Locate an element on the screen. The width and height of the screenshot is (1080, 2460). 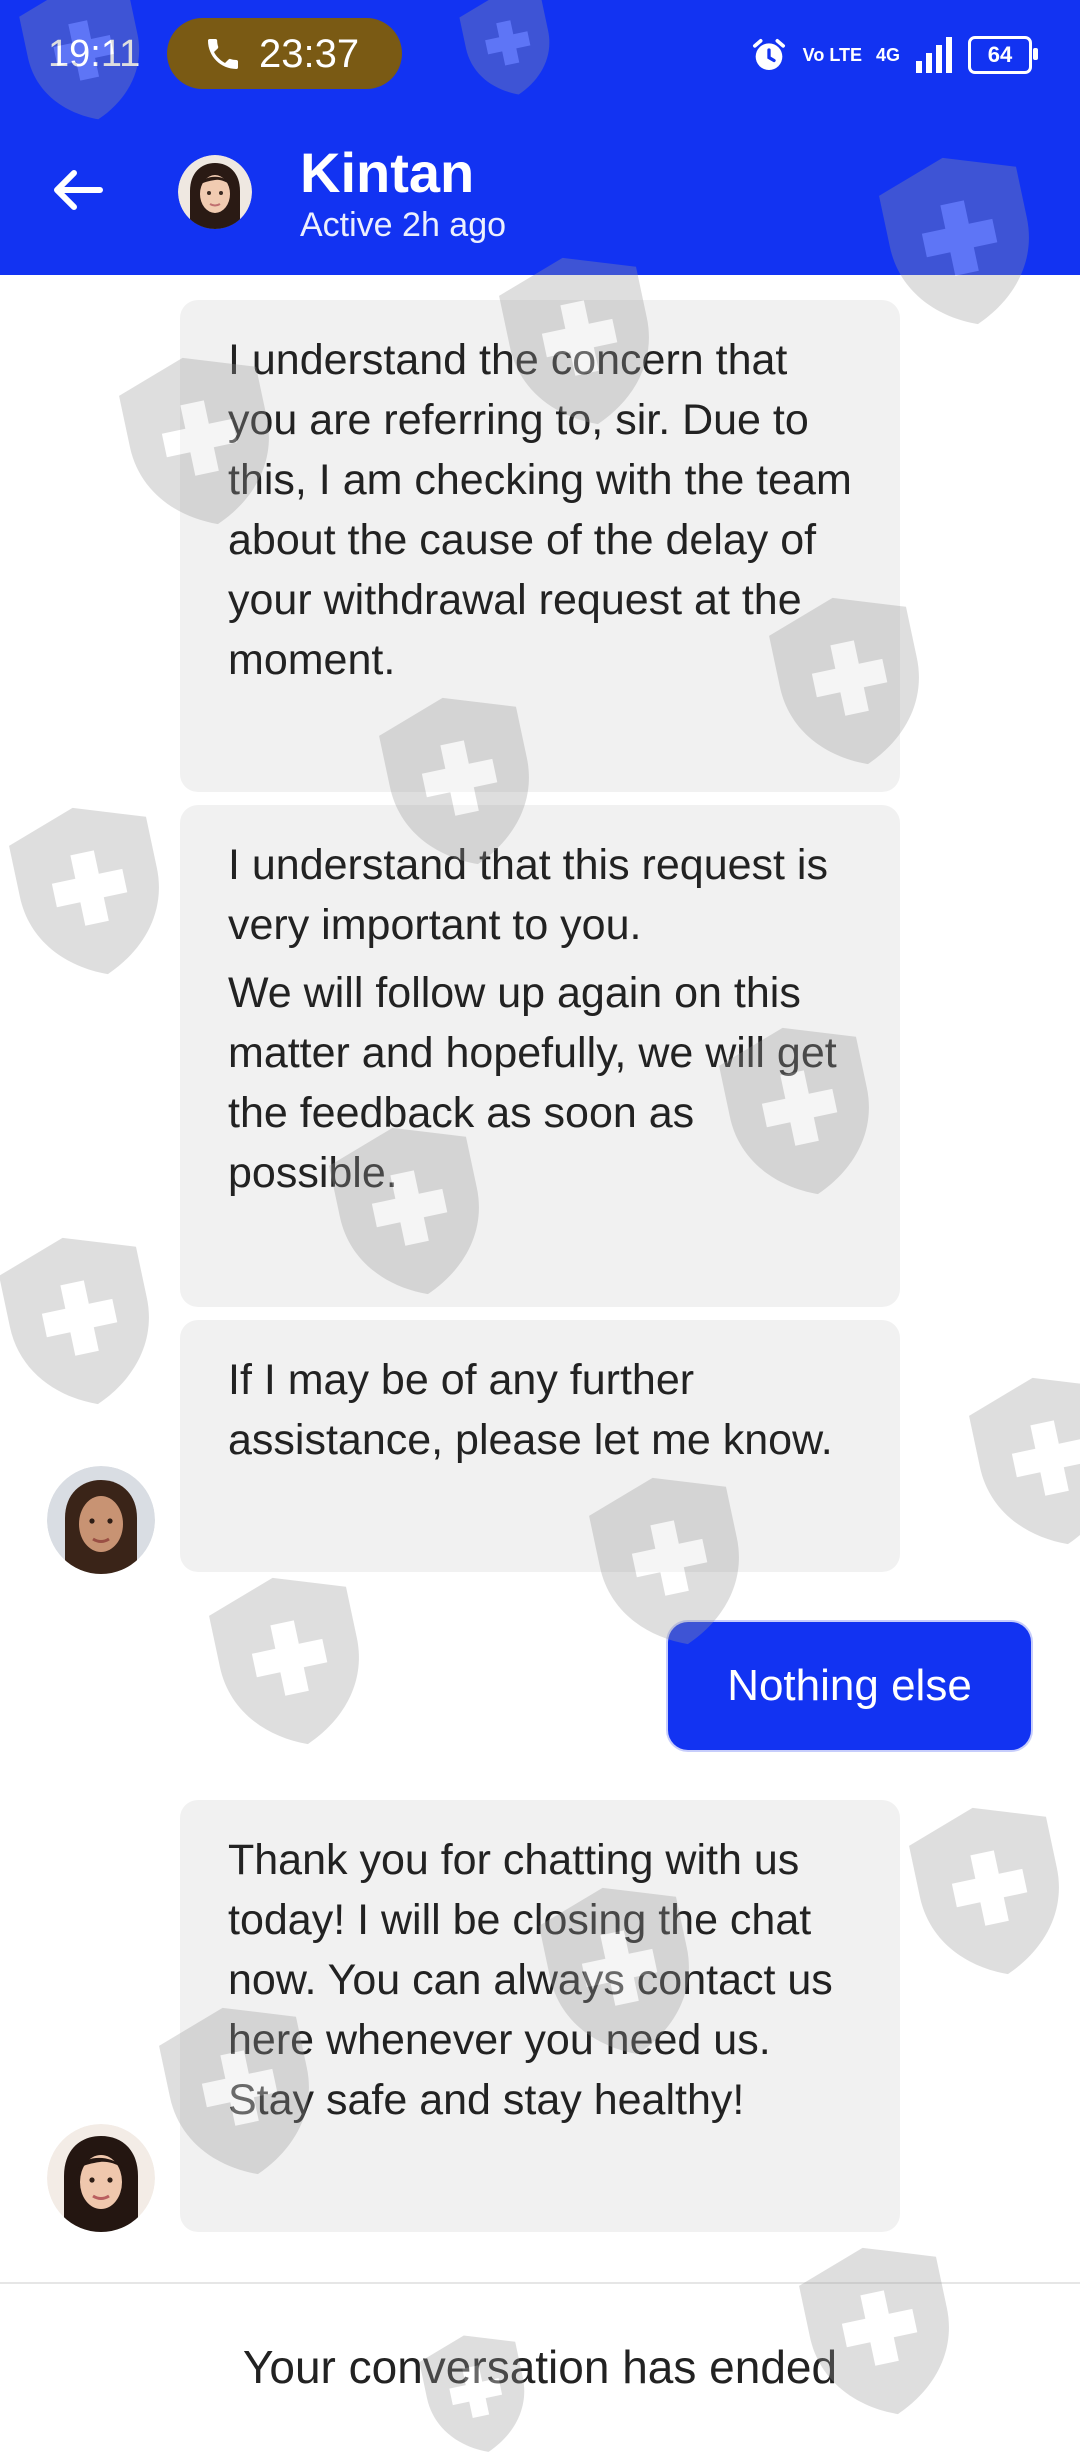
message-text: Nothing else is located at coordinates (849, 1685).